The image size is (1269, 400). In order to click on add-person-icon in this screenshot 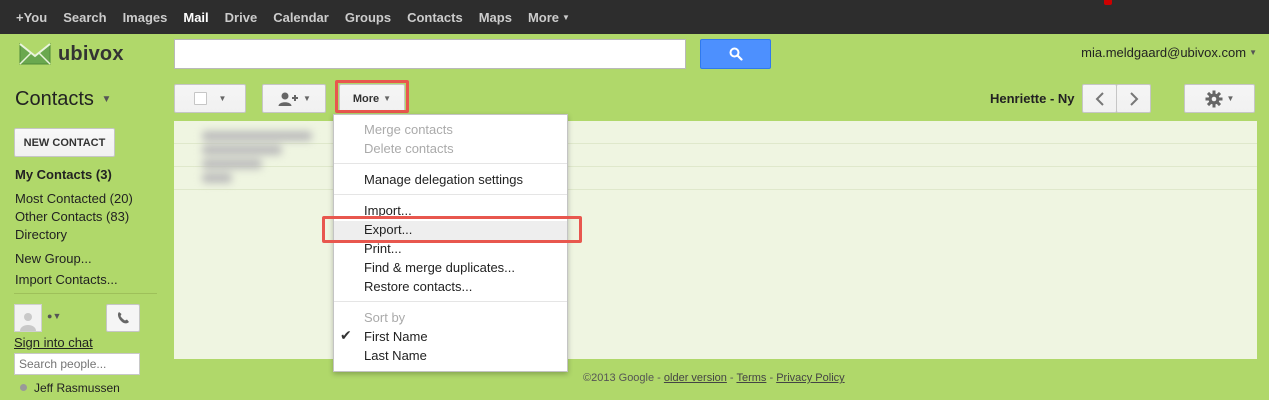, I will do `click(288, 99)`.